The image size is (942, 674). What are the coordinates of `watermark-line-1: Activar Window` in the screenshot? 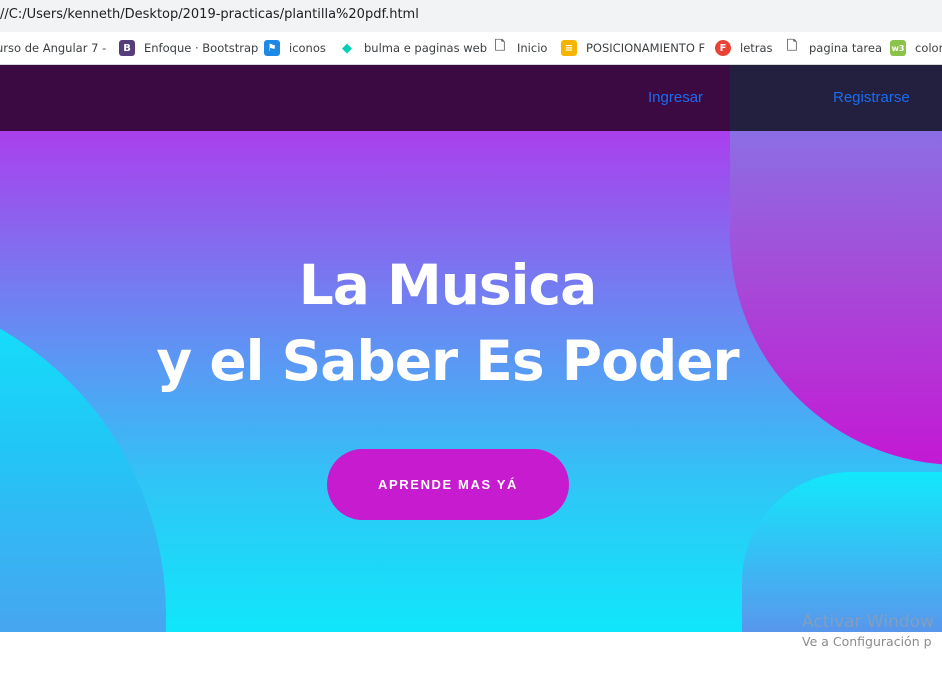 It's located at (868, 622).